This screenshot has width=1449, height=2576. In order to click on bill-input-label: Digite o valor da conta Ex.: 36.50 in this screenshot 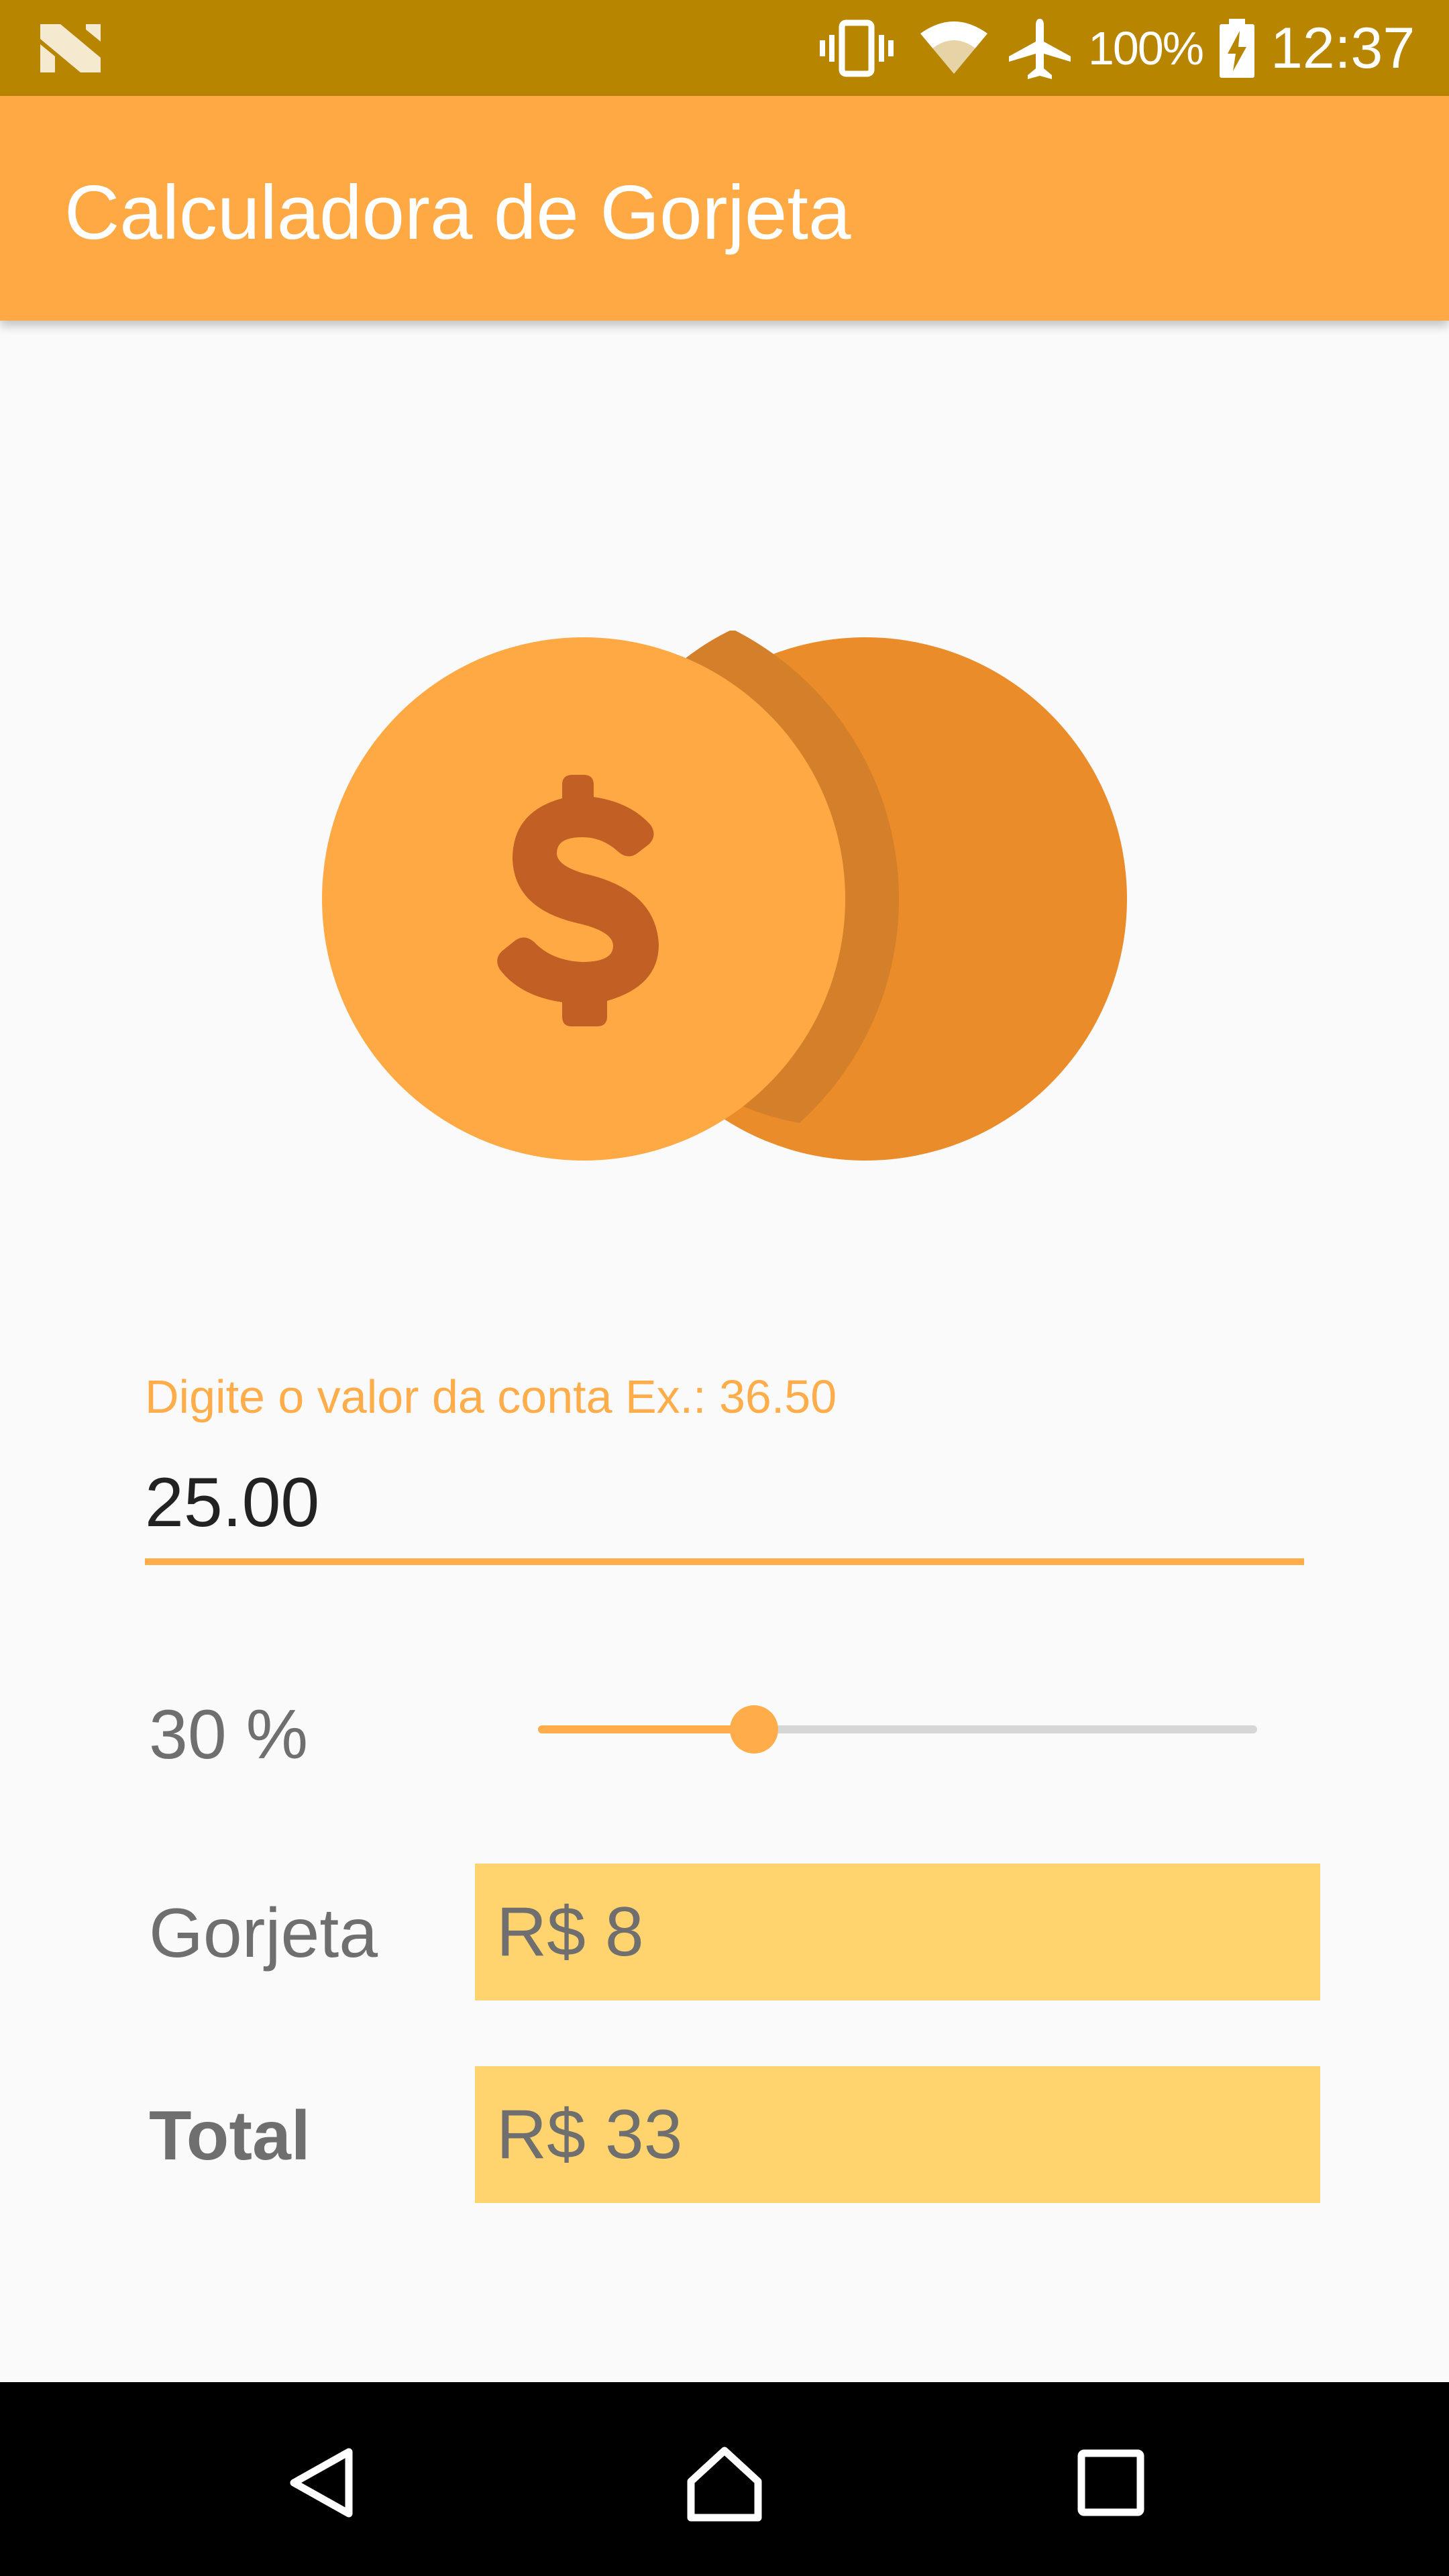, I will do `click(491, 1397)`.